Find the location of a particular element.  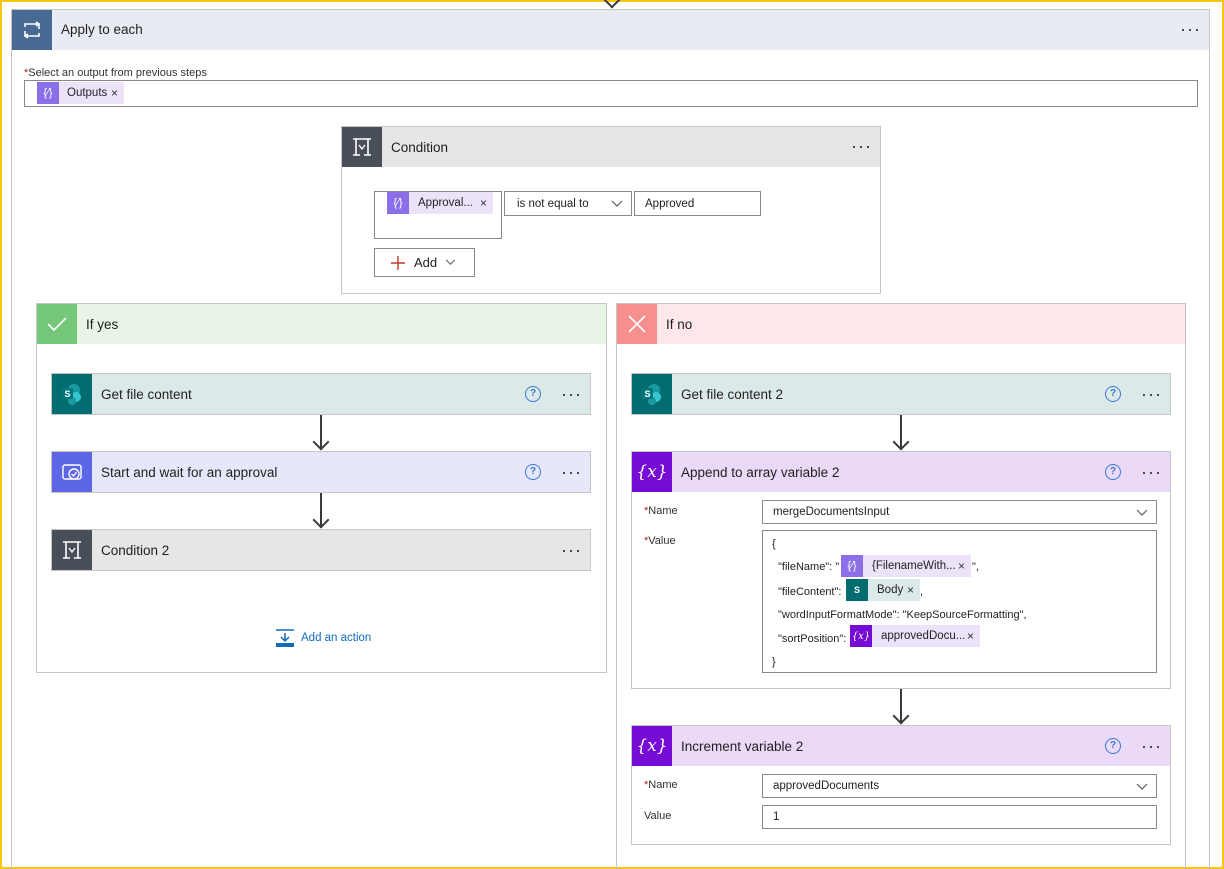

add-action-button: Add an action is located at coordinates (325, 638).